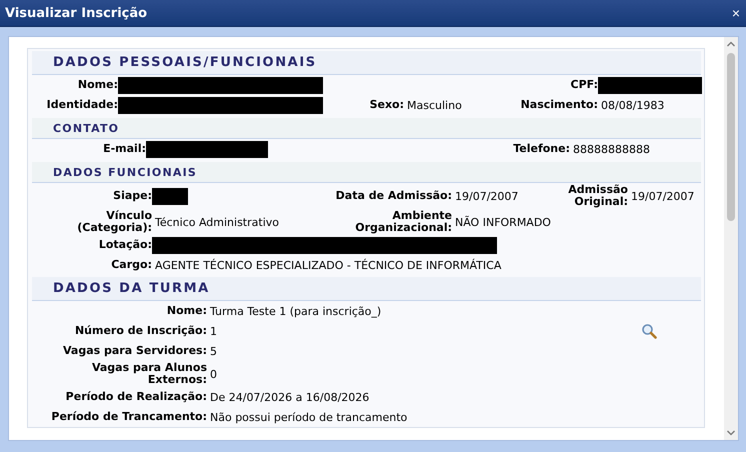 The width and height of the screenshot is (746, 452). What do you see at coordinates (584, 85) in the screenshot?
I see `field-label: CPF:` at bounding box center [584, 85].